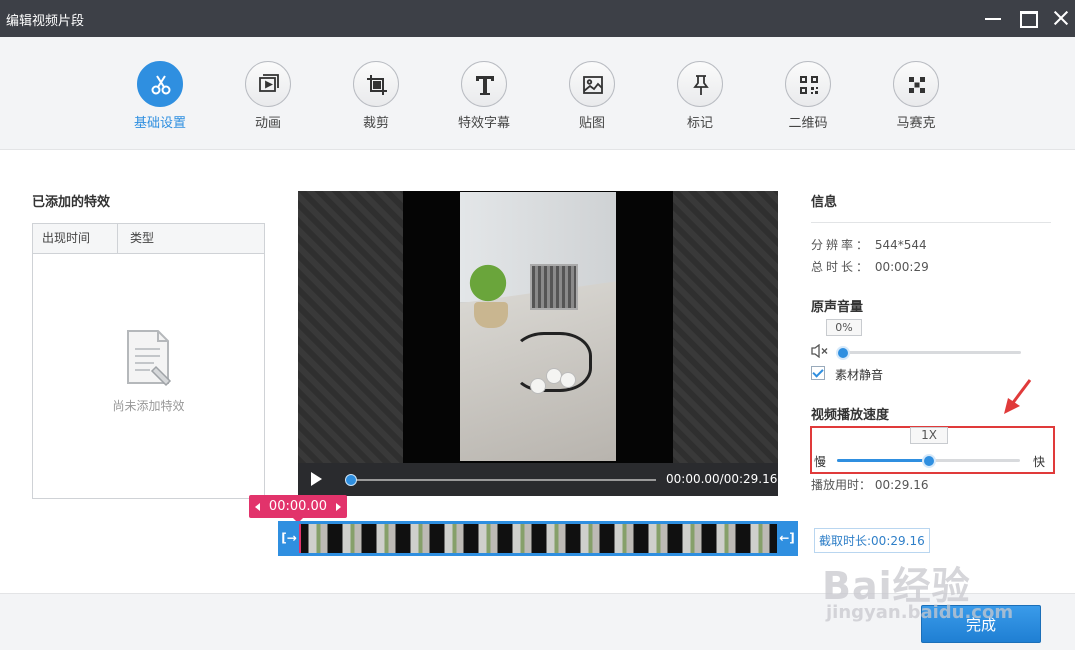 The image size is (1075, 650). I want to click on prev-frame-icon, so click(257, 507).